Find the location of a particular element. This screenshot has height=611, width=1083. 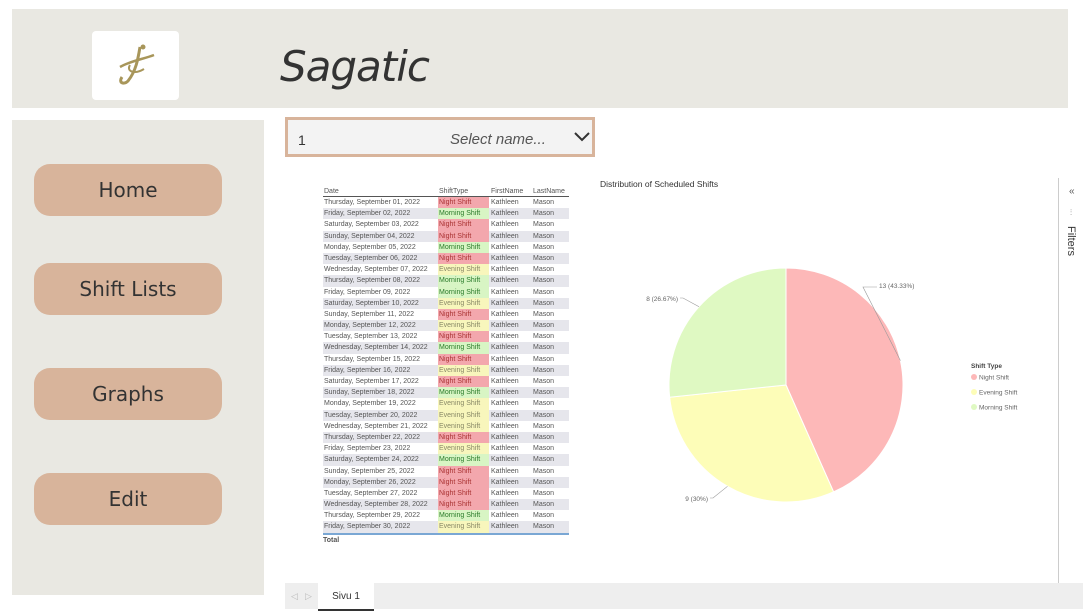

legend-item: Morning Shift is located at coordinates (998, 408).